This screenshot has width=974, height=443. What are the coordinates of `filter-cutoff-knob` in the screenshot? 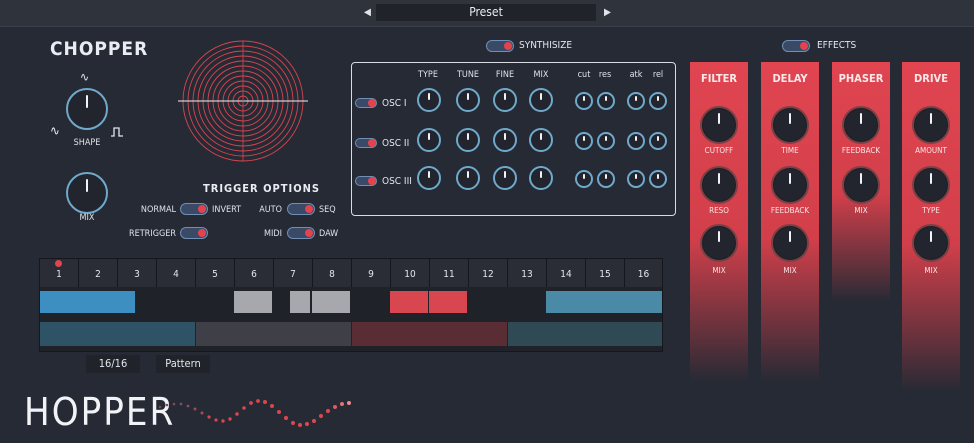 It's located at (719, 125).